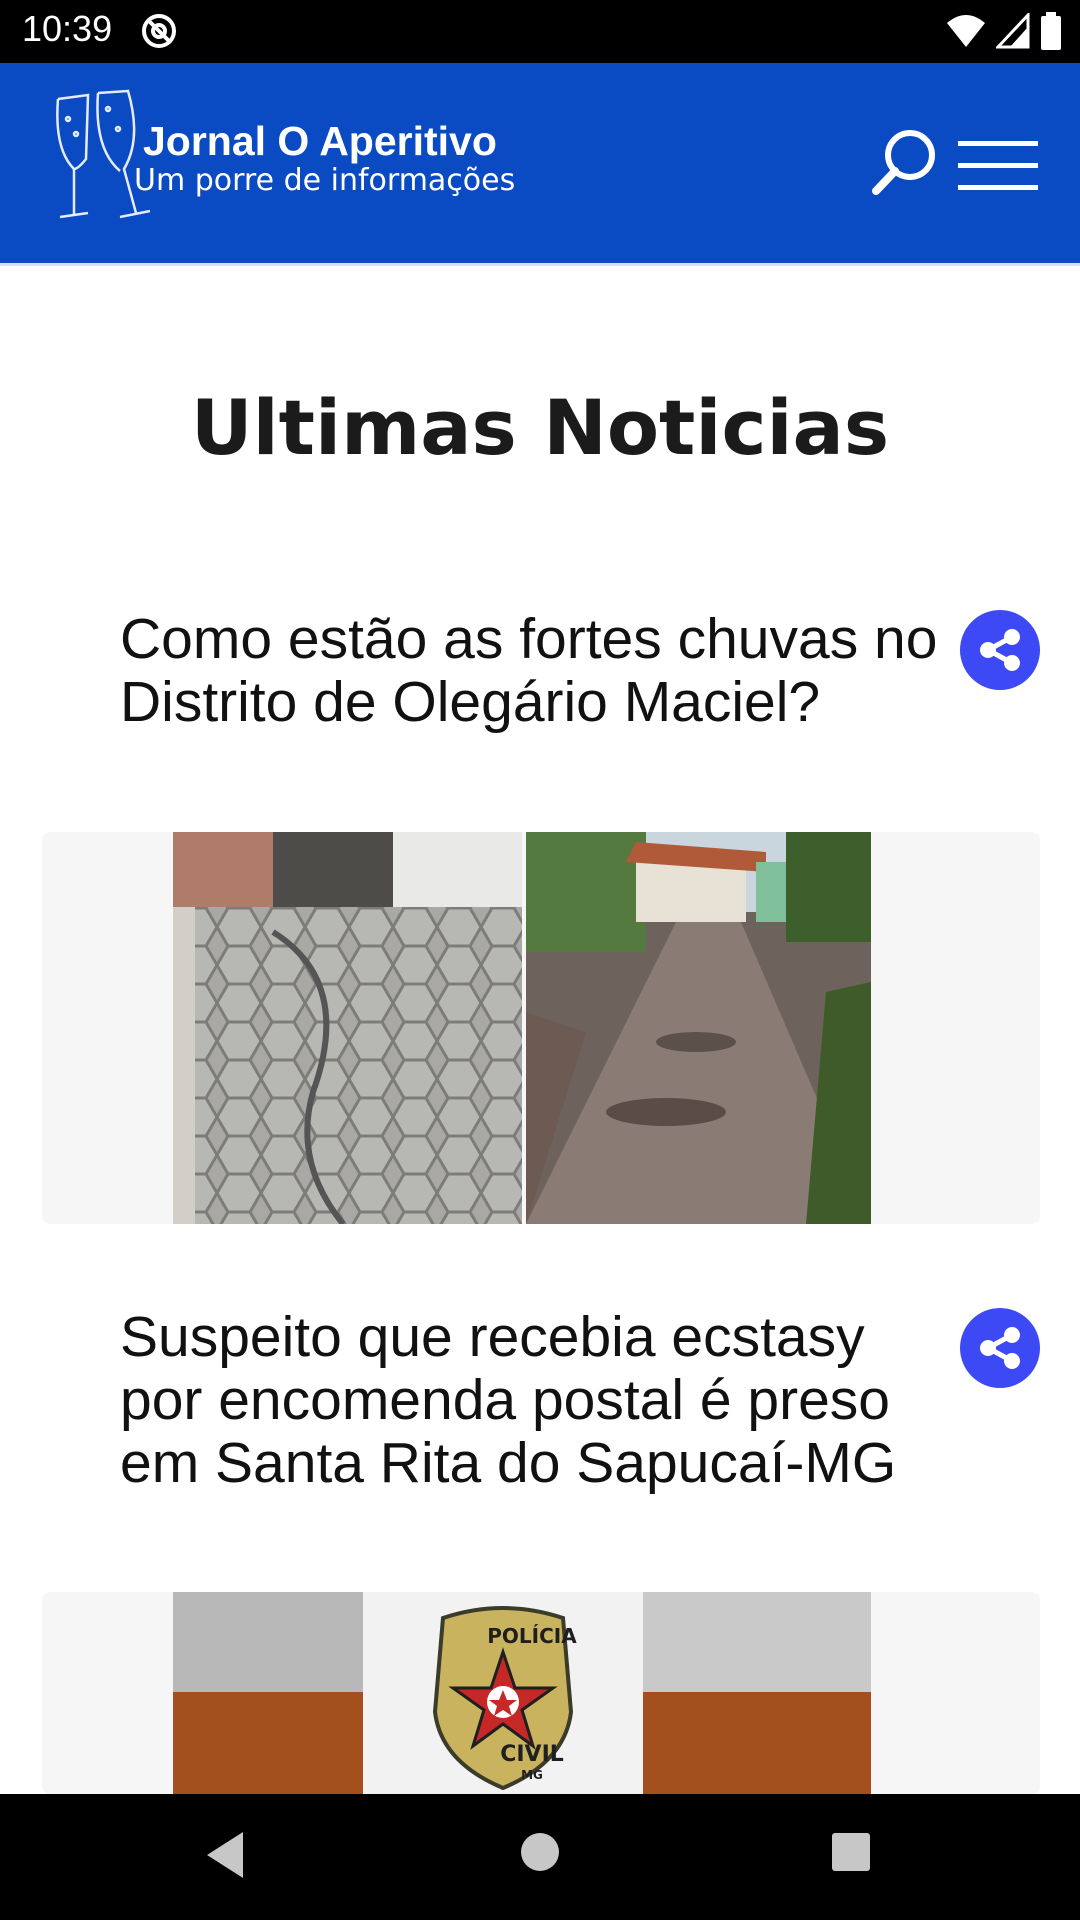 The width and height of the screenshot is (1080, 1920). I want to click on brand-title: Jornal O Aperitivo, so click(320, 141).